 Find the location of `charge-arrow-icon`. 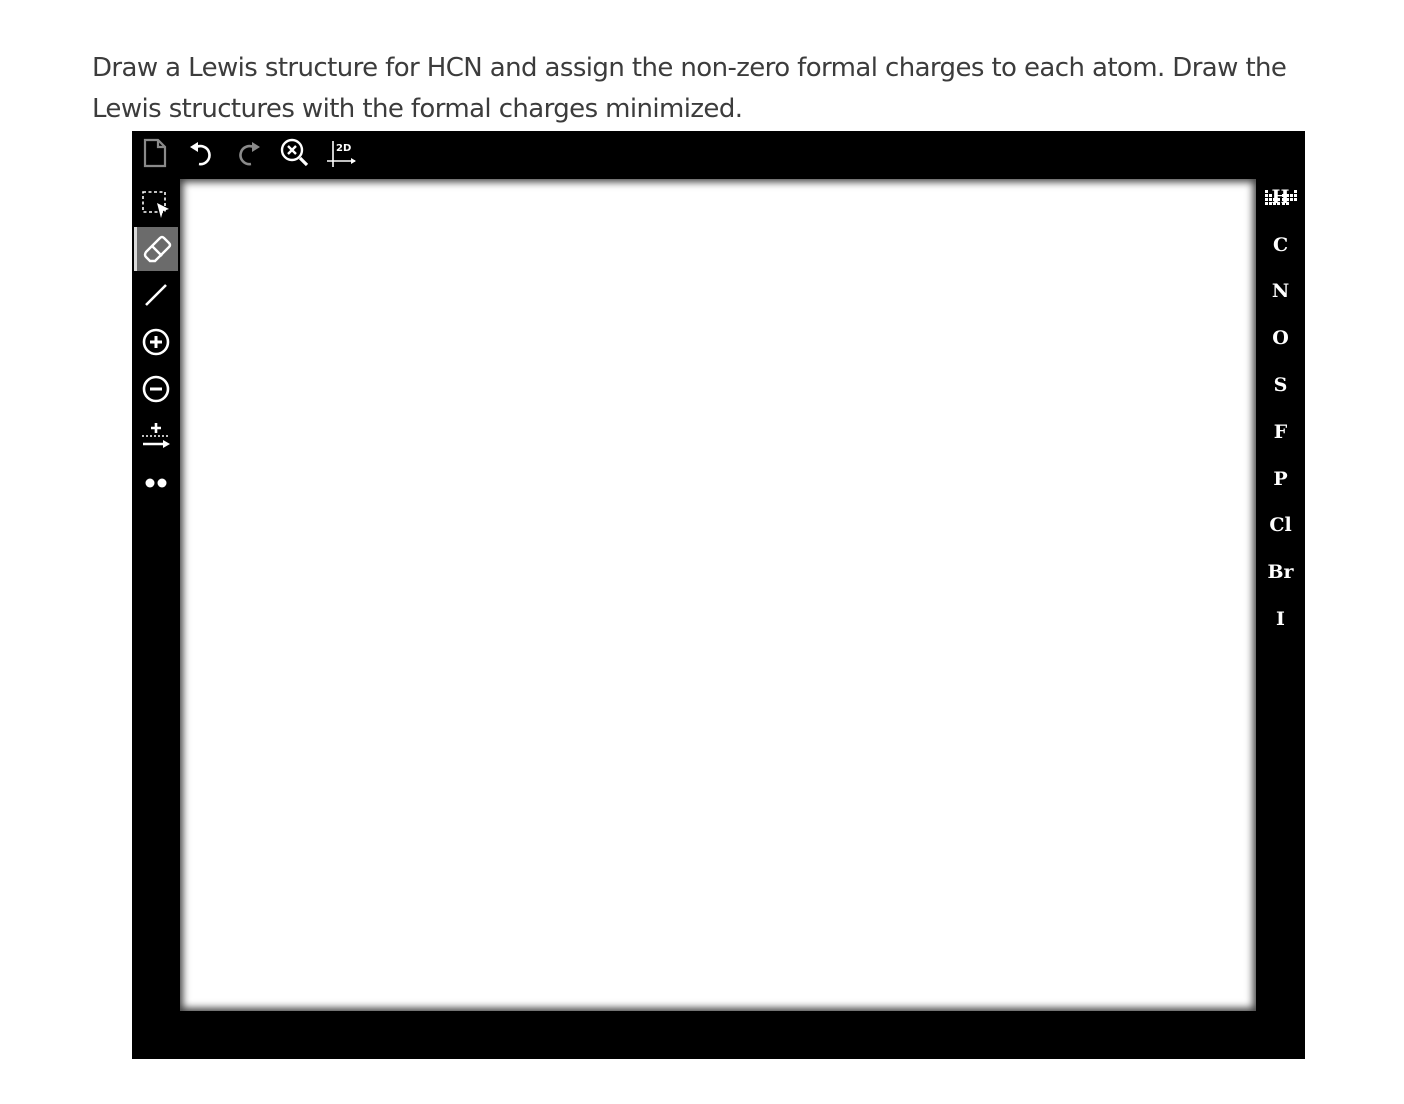

charge-arrow-icon is located at coordinates (156, 438).